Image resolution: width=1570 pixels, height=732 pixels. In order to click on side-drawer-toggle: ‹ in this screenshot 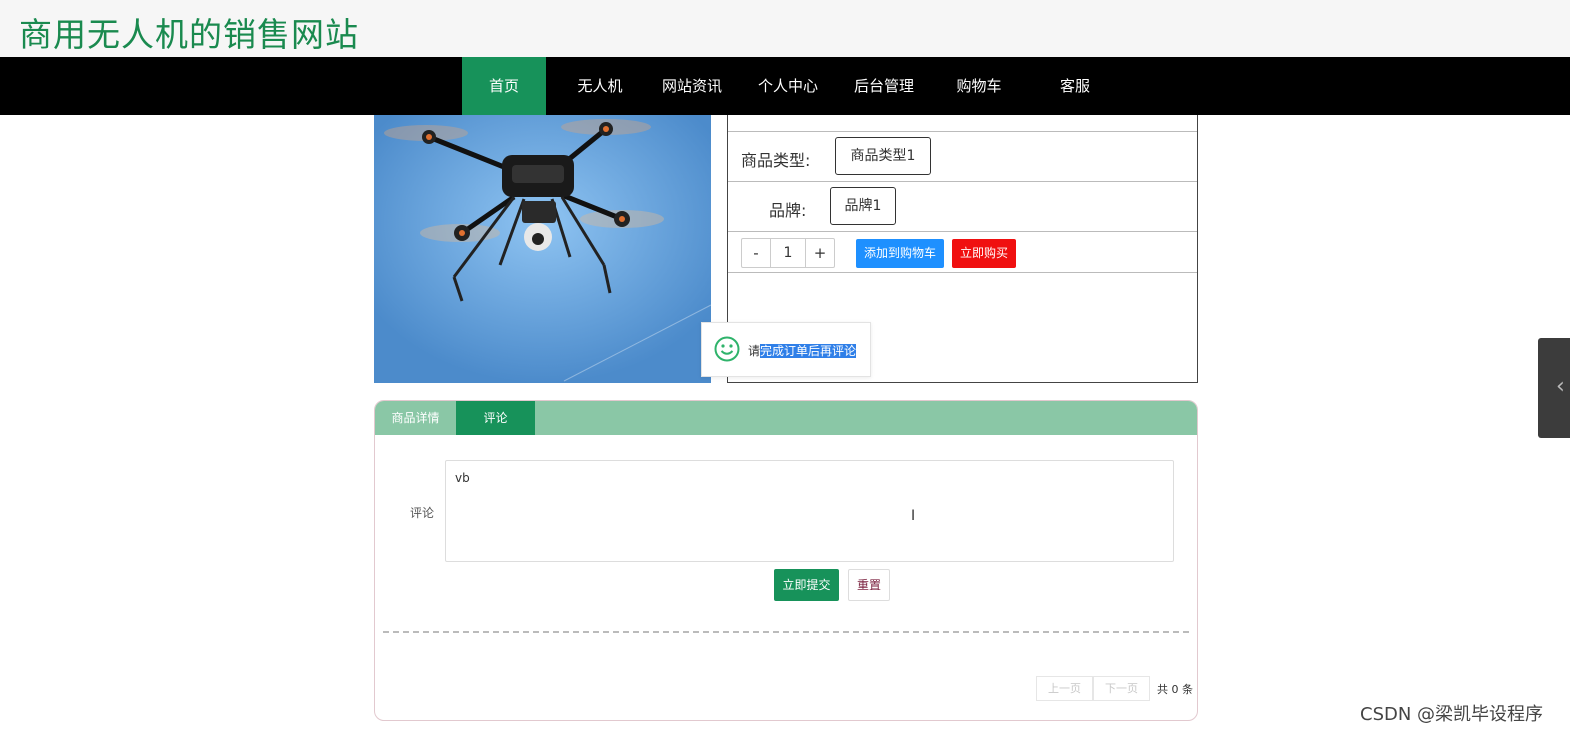, I will do `click(1554, 388)`.